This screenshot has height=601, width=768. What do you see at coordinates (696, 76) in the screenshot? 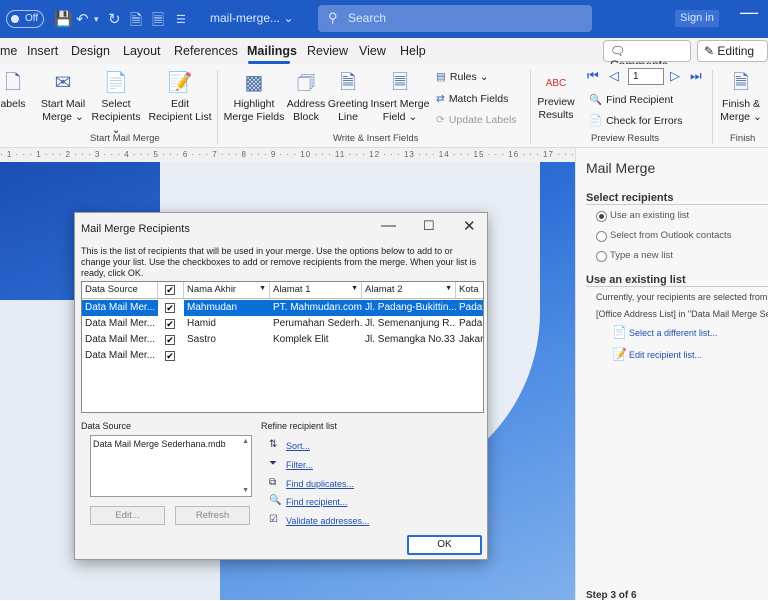
I see `last-record-icon: ⏭` at bounding box center [696, 76].